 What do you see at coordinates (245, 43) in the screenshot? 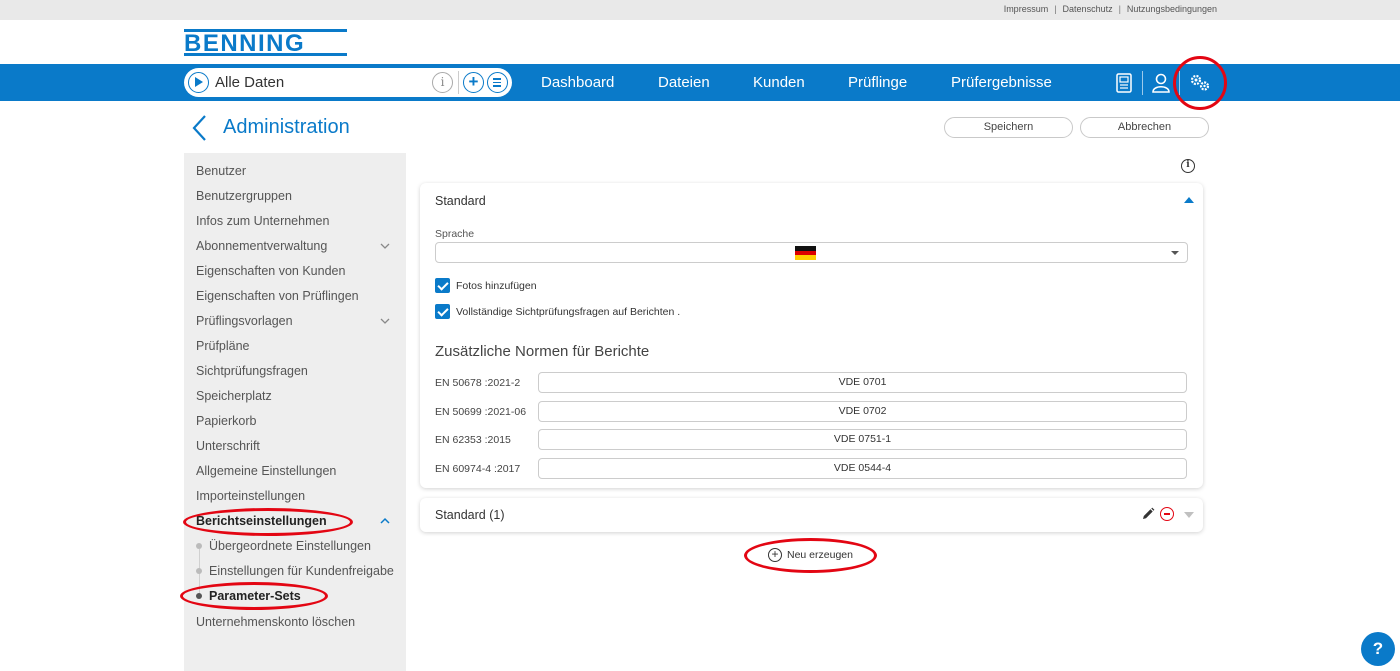
I see `logo-text: BENNING` at bounding box center [245, 43].